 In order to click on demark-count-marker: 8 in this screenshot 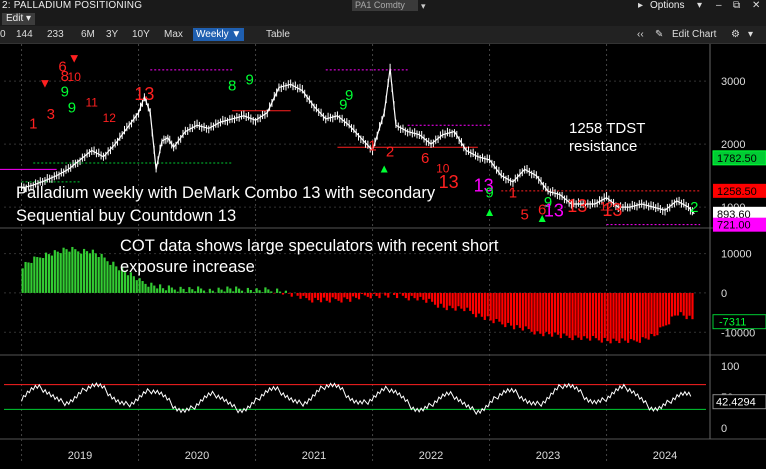, I will do `click(232, 86)`.